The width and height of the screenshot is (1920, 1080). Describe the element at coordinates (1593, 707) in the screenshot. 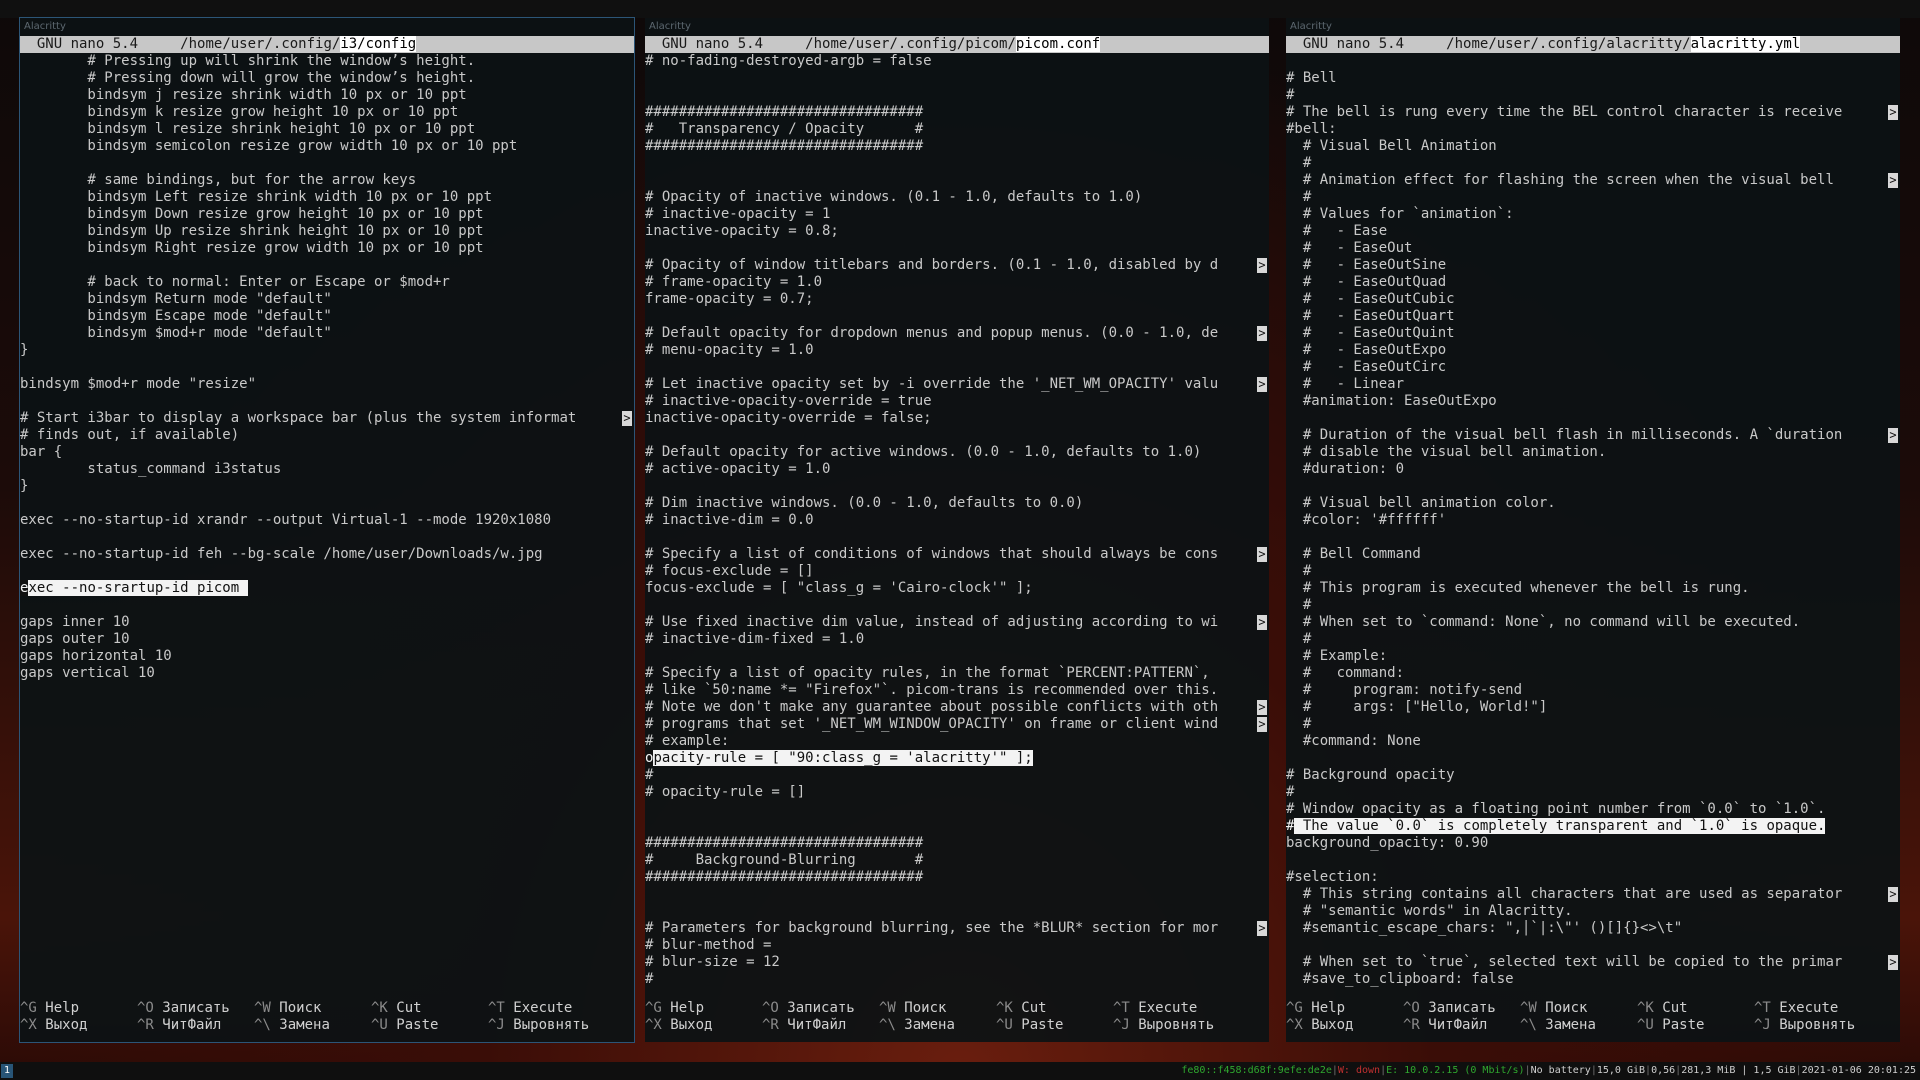

I see `editor-line: # args: ["Hello, World!"]` at that location.